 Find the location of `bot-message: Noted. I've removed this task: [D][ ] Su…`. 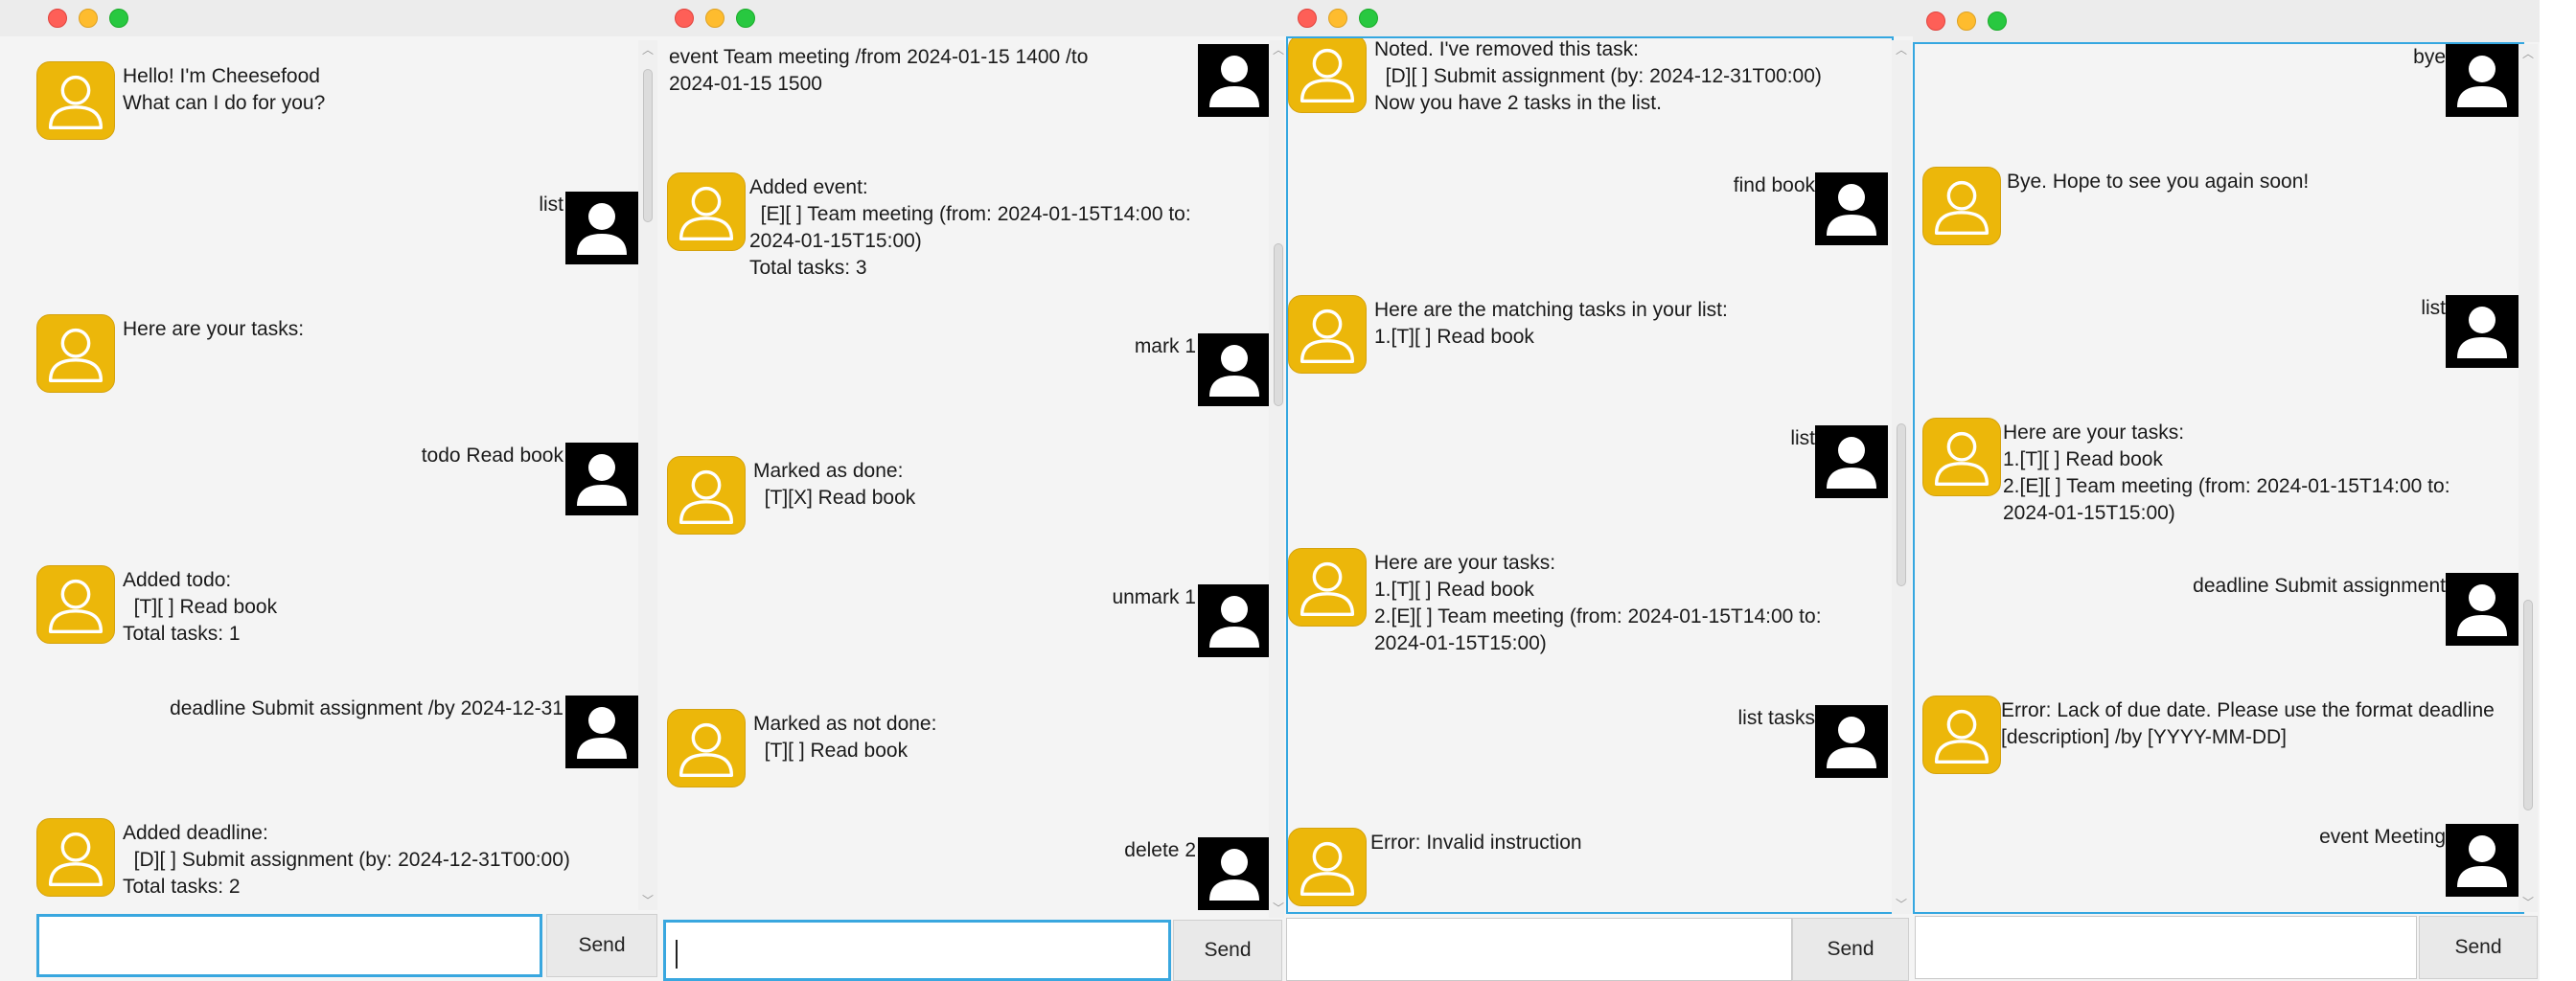

bot-message: Noted. I've removed this task: [D][ ] Su… is located at coordinates (1598, 76).